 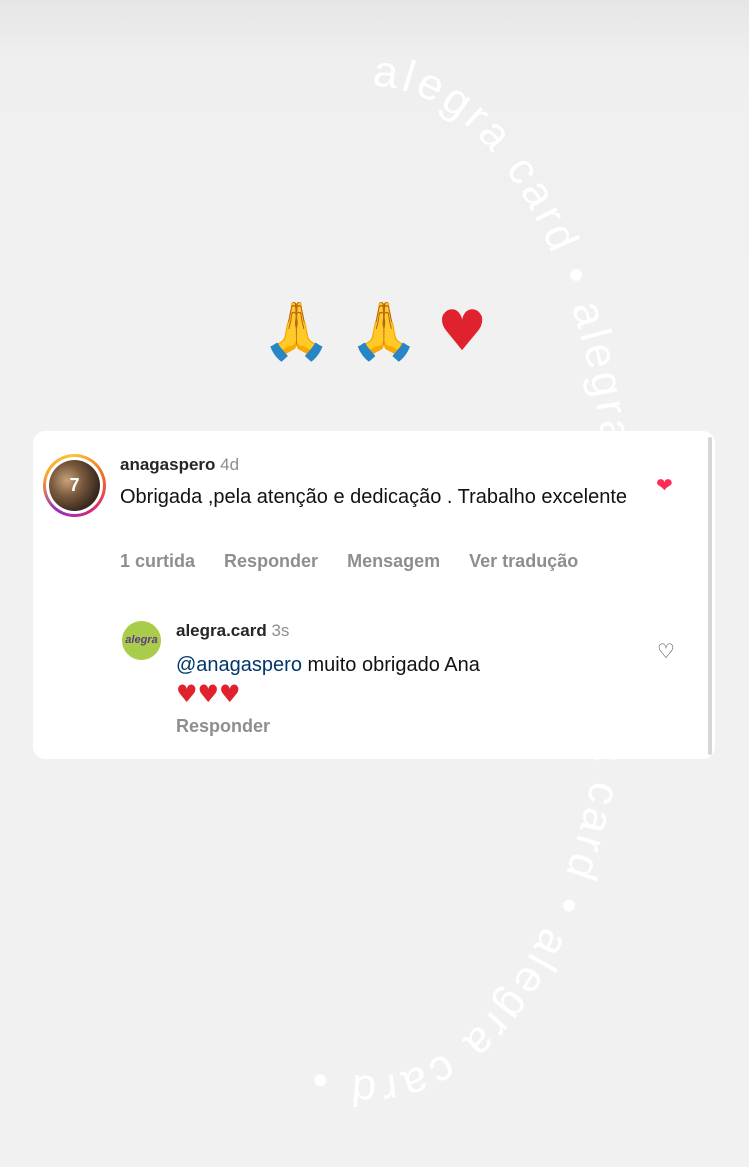 I want to click on reply-username-text: alegra.card, so click(x=221, y=630).